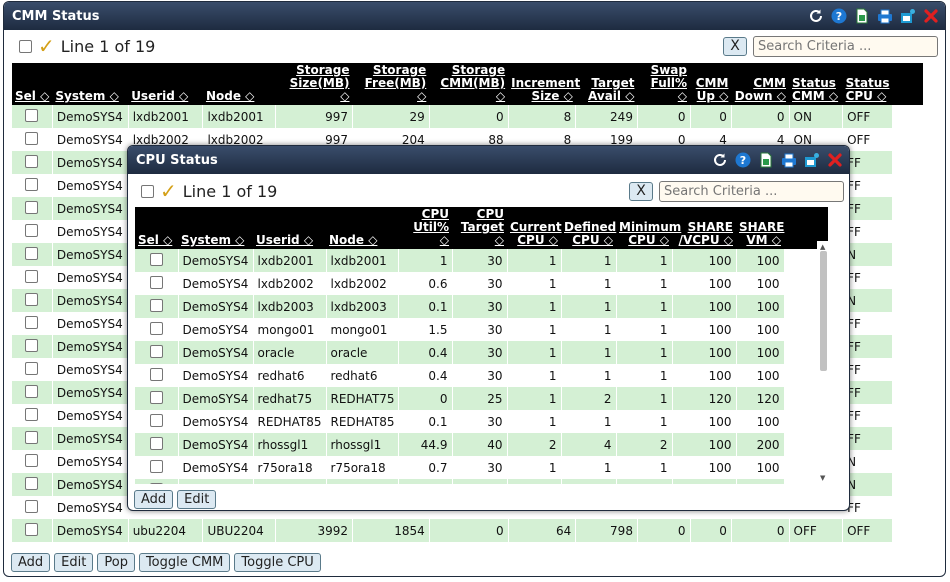 This screenshot has height=582, width=950. I want to click on scroll-up-icon: ▲, so click(822, 247).